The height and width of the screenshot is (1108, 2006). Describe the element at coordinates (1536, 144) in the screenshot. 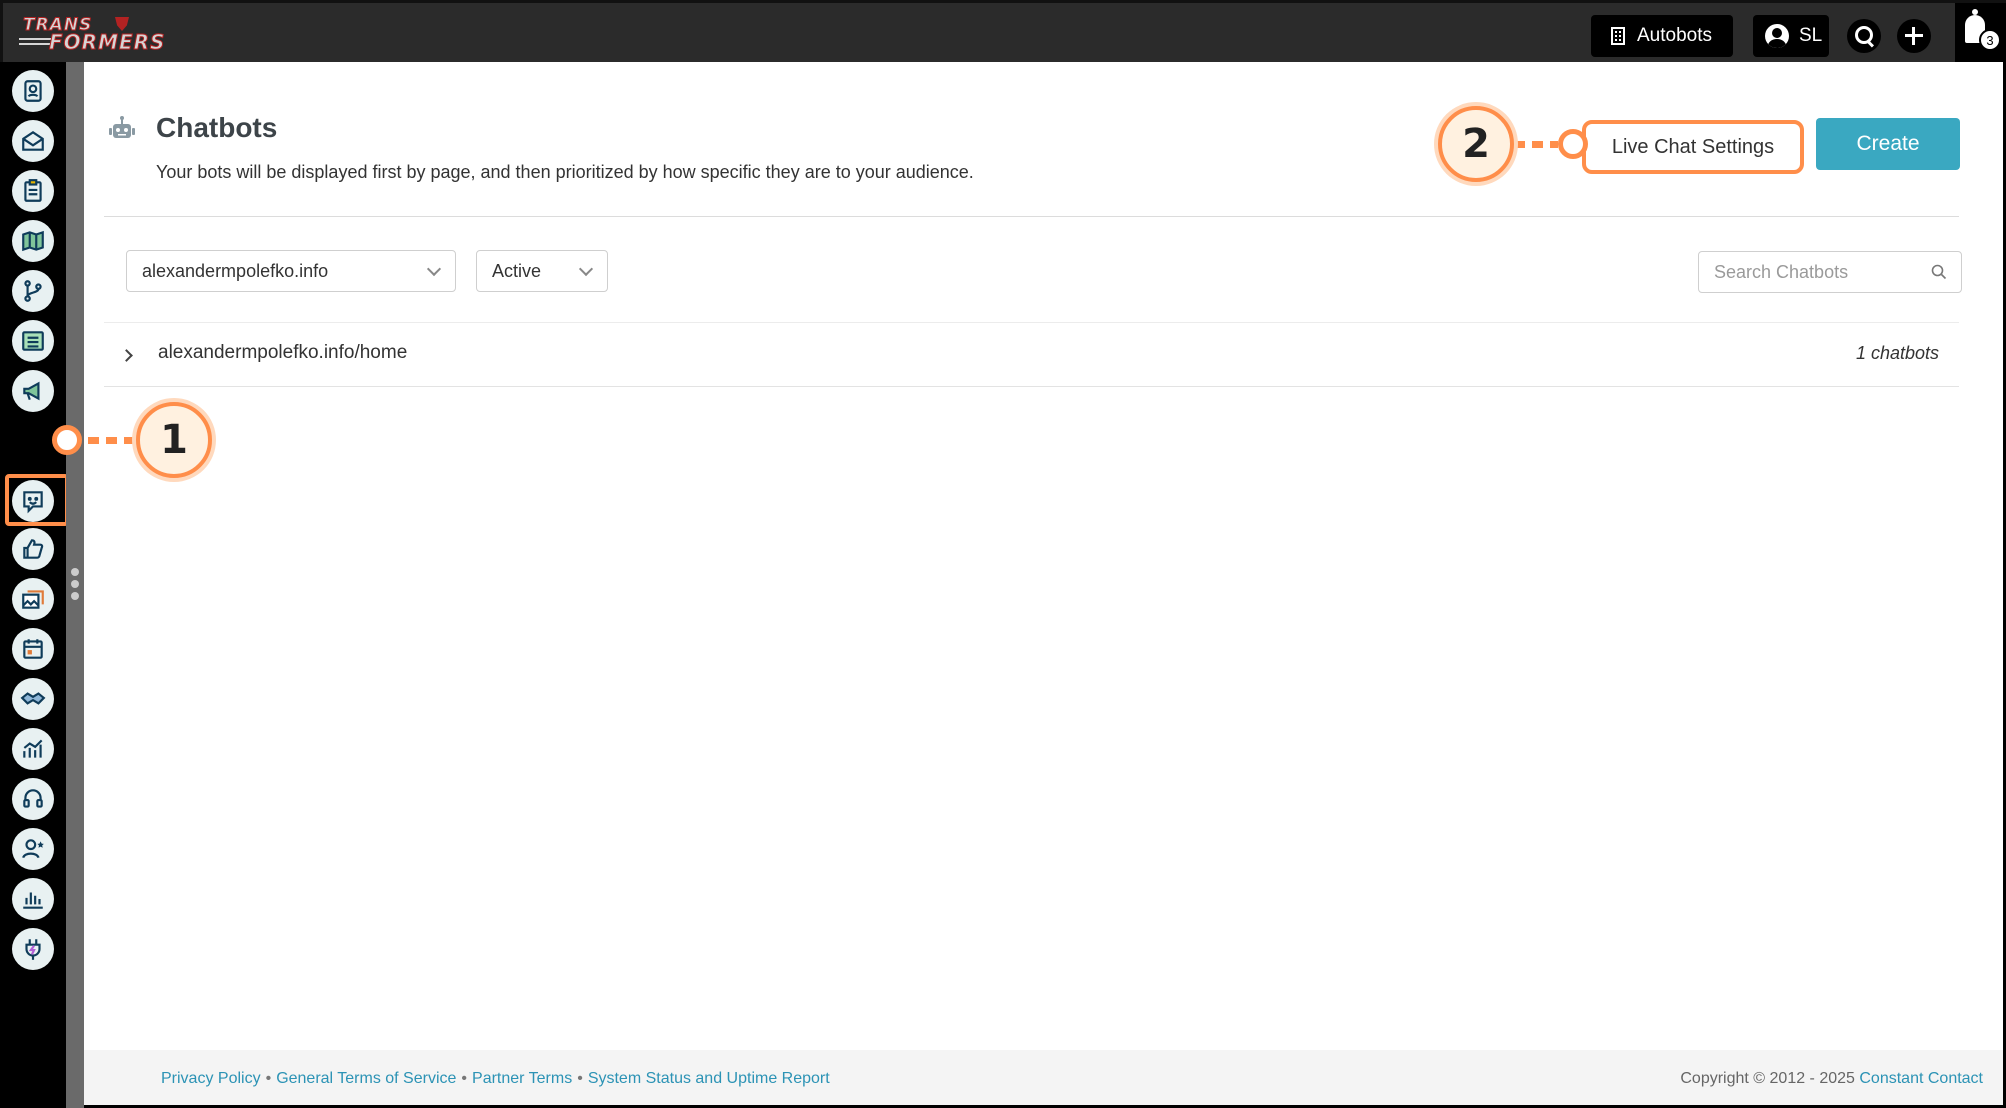

I see `callout-2-connector` at that location.